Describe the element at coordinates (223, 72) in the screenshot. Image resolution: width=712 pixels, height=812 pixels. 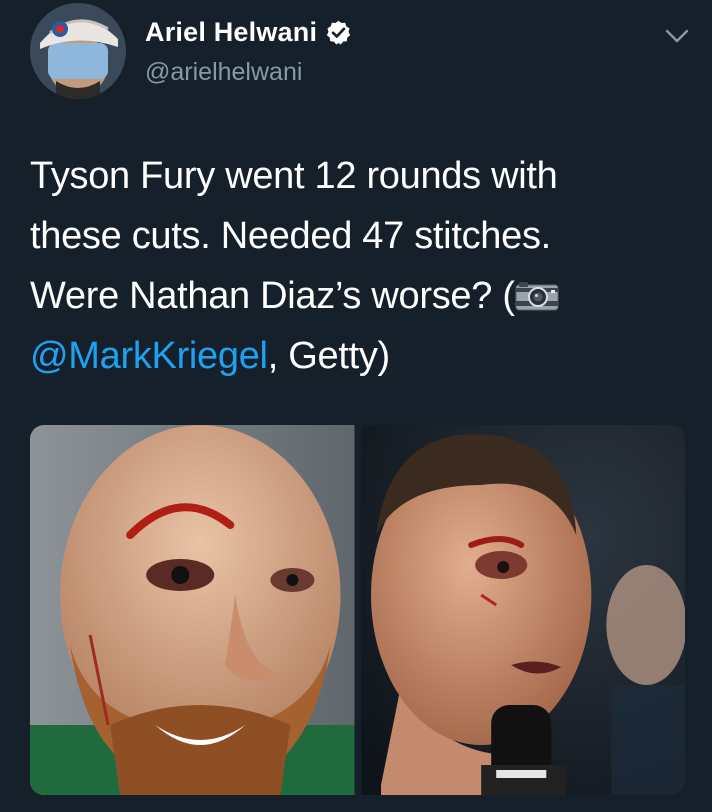
I see `author-handle: @arielhelwani` at that location.